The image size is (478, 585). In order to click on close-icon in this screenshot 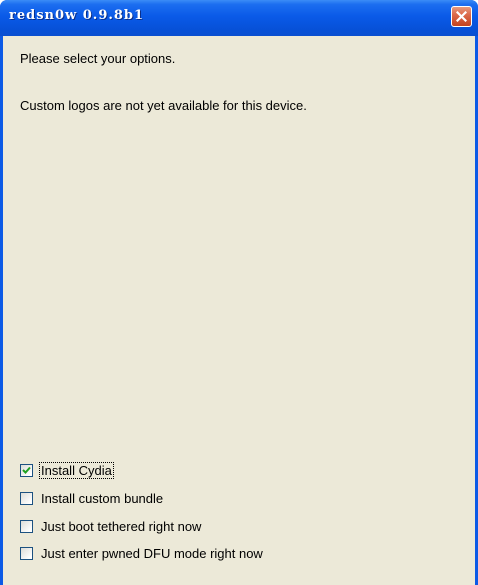, I will do `click(461, 16)`.